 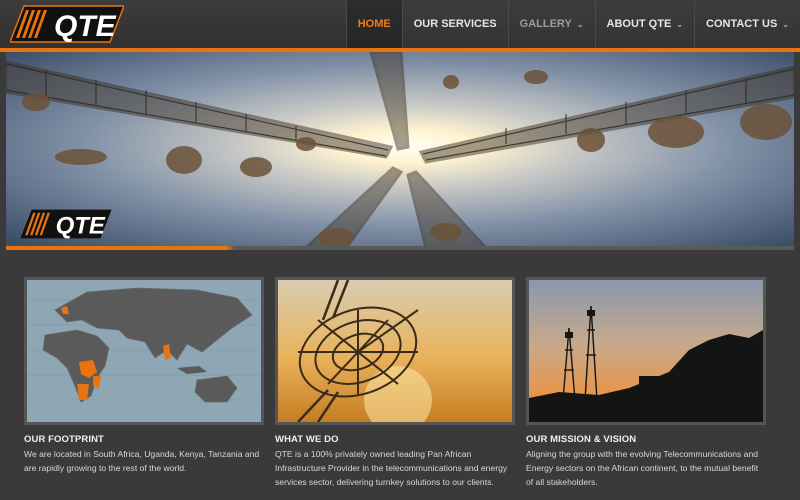 I want to click on nav-about-qte: ABOUT QTE ⌄, so click(x=644, y=24).